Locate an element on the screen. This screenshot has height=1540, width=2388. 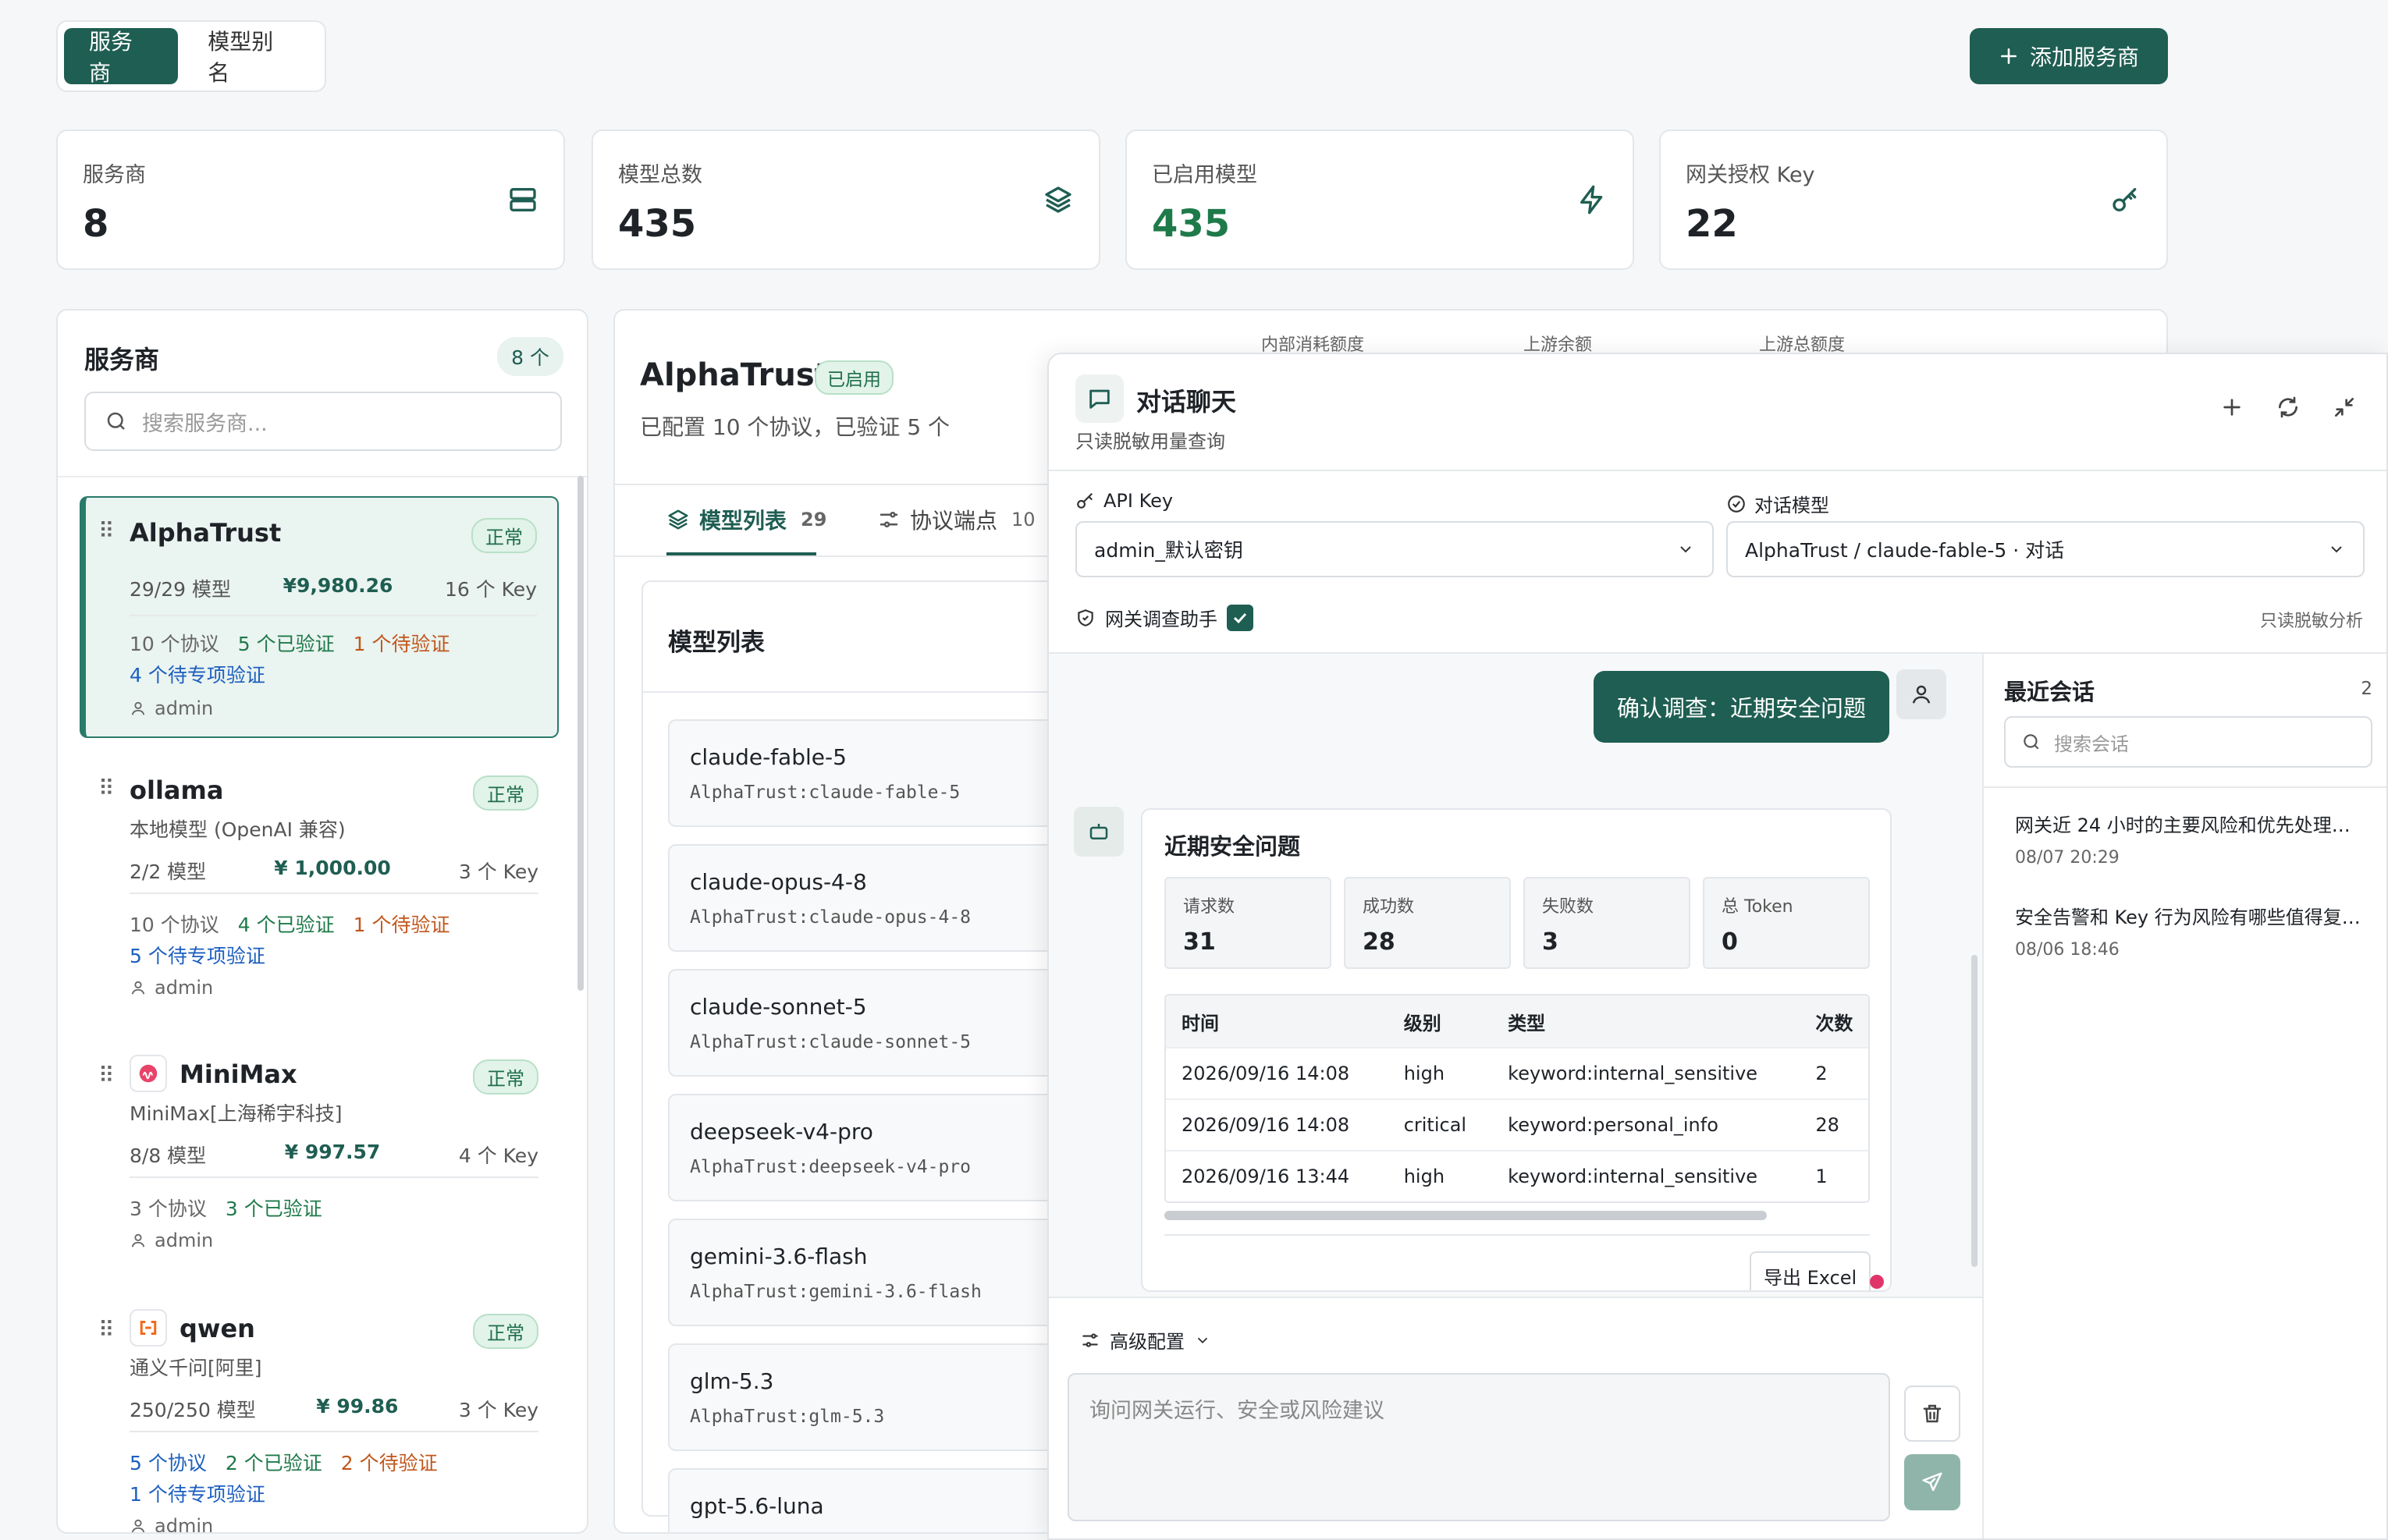
tab-label: 协议端点 is located at coordinates (954, 521).